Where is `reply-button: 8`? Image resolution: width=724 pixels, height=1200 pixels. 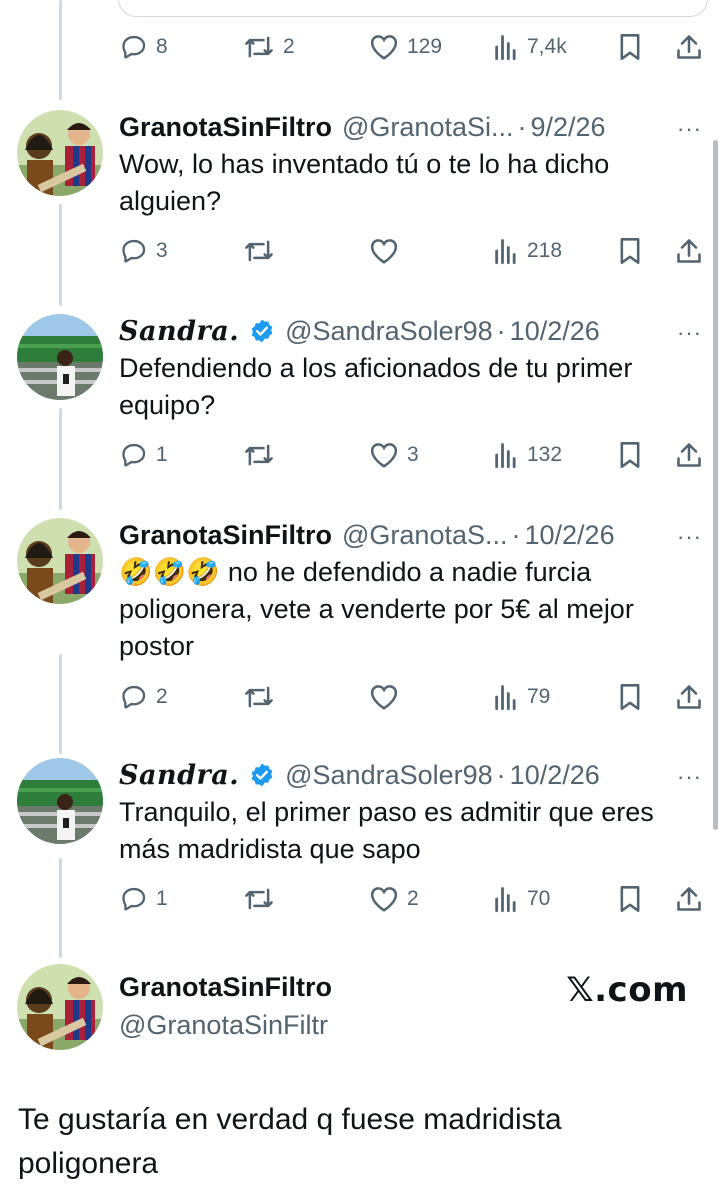
reply-button: 8 is located at coordinates (144, 47).